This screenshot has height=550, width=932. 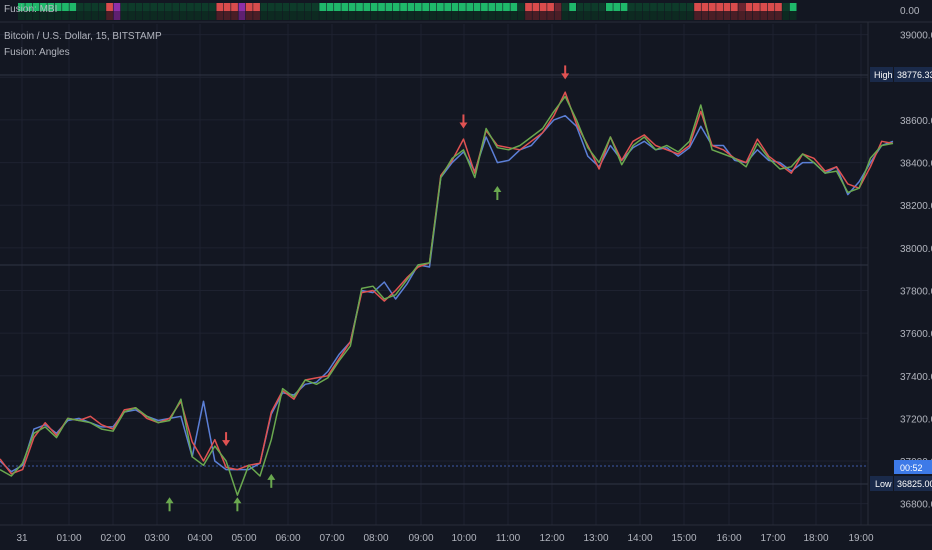 I want to click on time-tick-label: 12:00, so click(x=551, y=538).